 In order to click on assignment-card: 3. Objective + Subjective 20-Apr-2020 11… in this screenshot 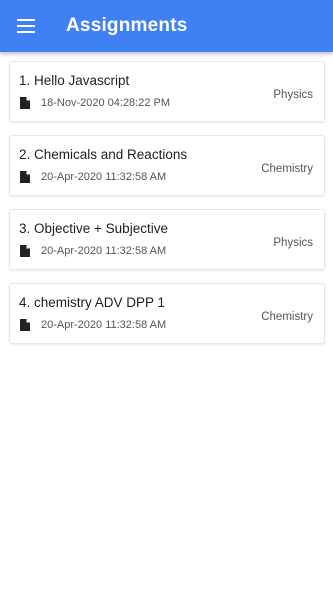, I will do `click(167, 239)`.